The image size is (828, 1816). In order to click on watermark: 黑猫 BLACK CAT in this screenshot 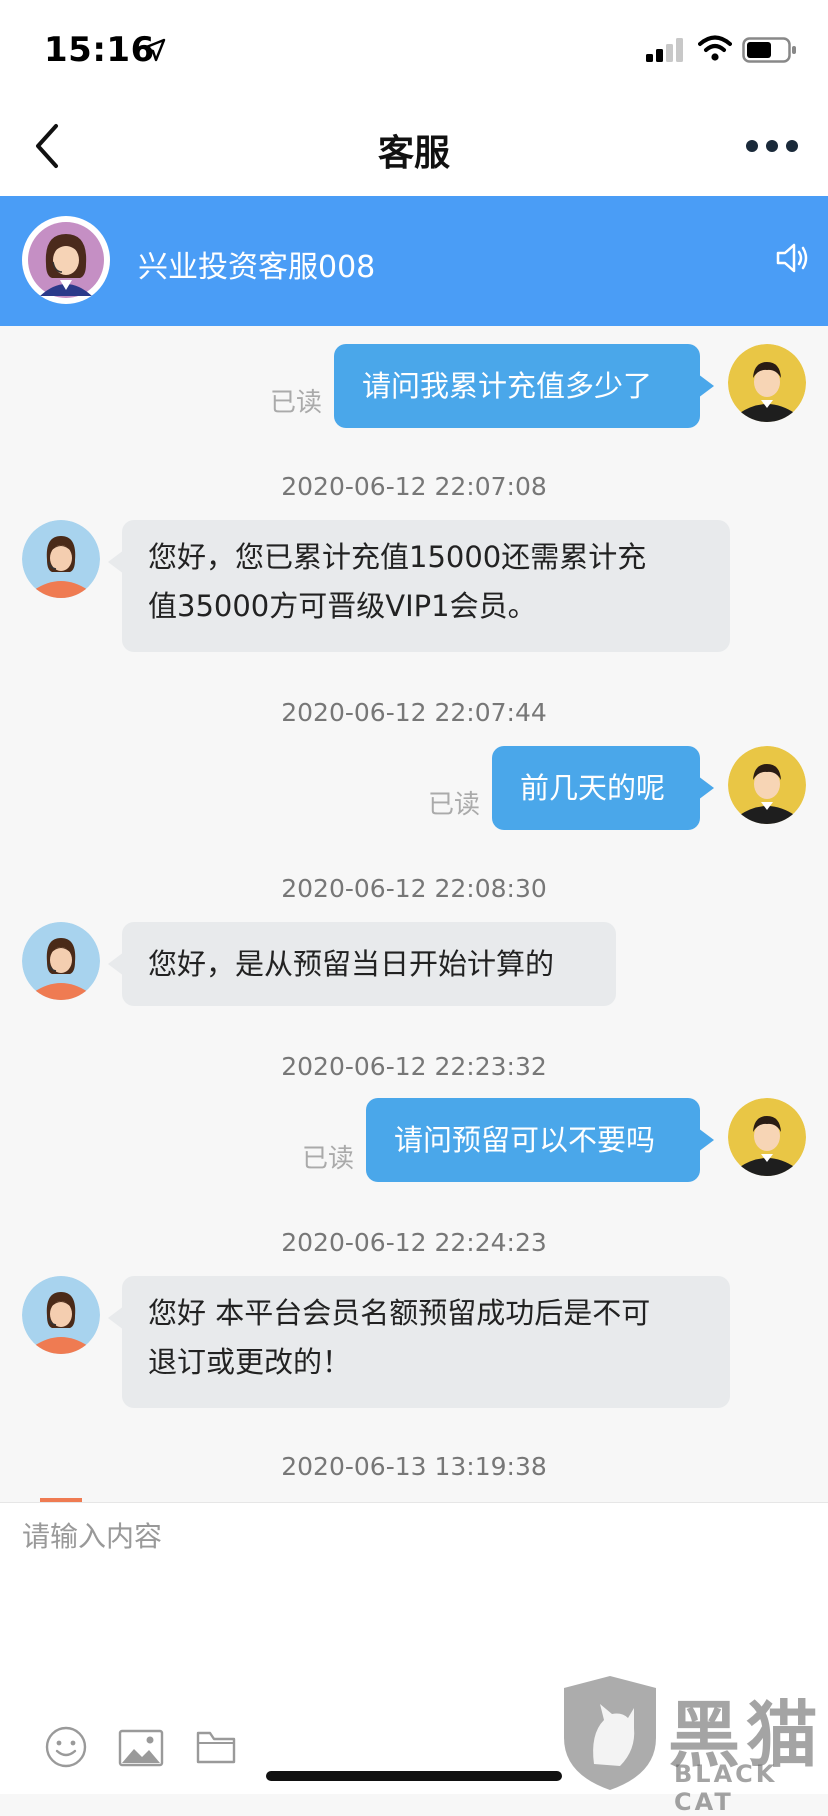, I will do `click(692, 1744)`.